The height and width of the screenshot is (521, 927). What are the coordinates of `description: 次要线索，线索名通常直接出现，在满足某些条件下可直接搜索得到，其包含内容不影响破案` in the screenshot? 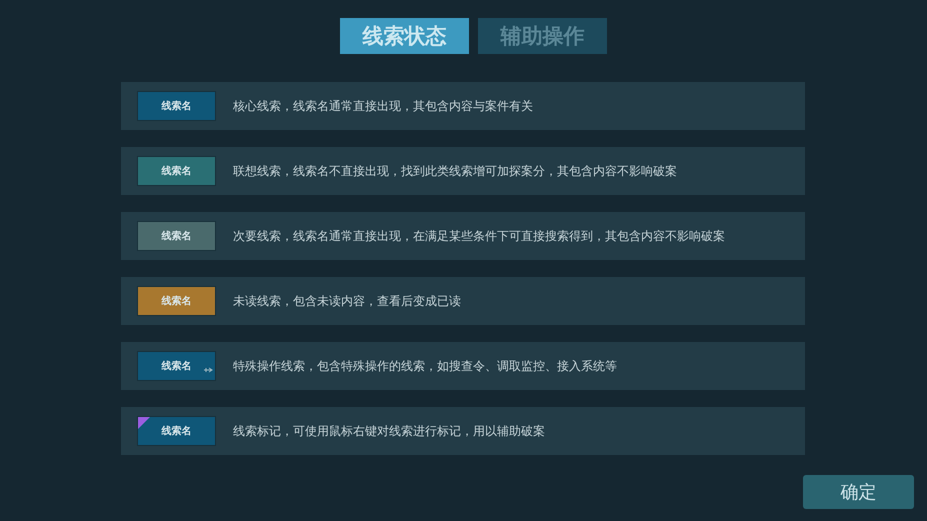 It's located at (479, 236).